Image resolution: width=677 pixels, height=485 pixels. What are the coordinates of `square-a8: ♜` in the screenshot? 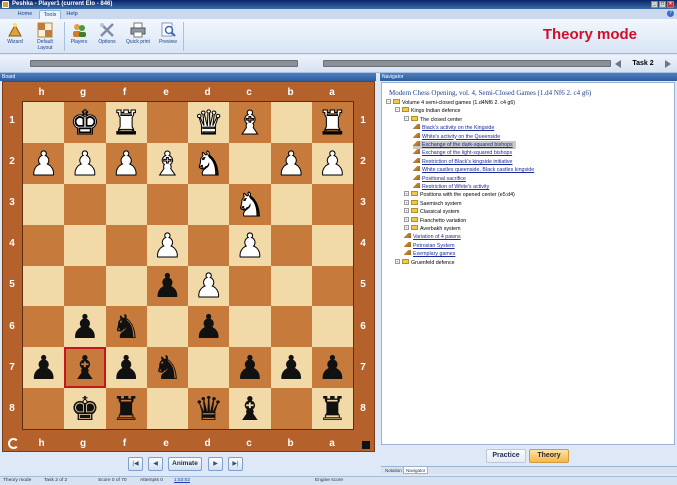 It's located at (332, 408).